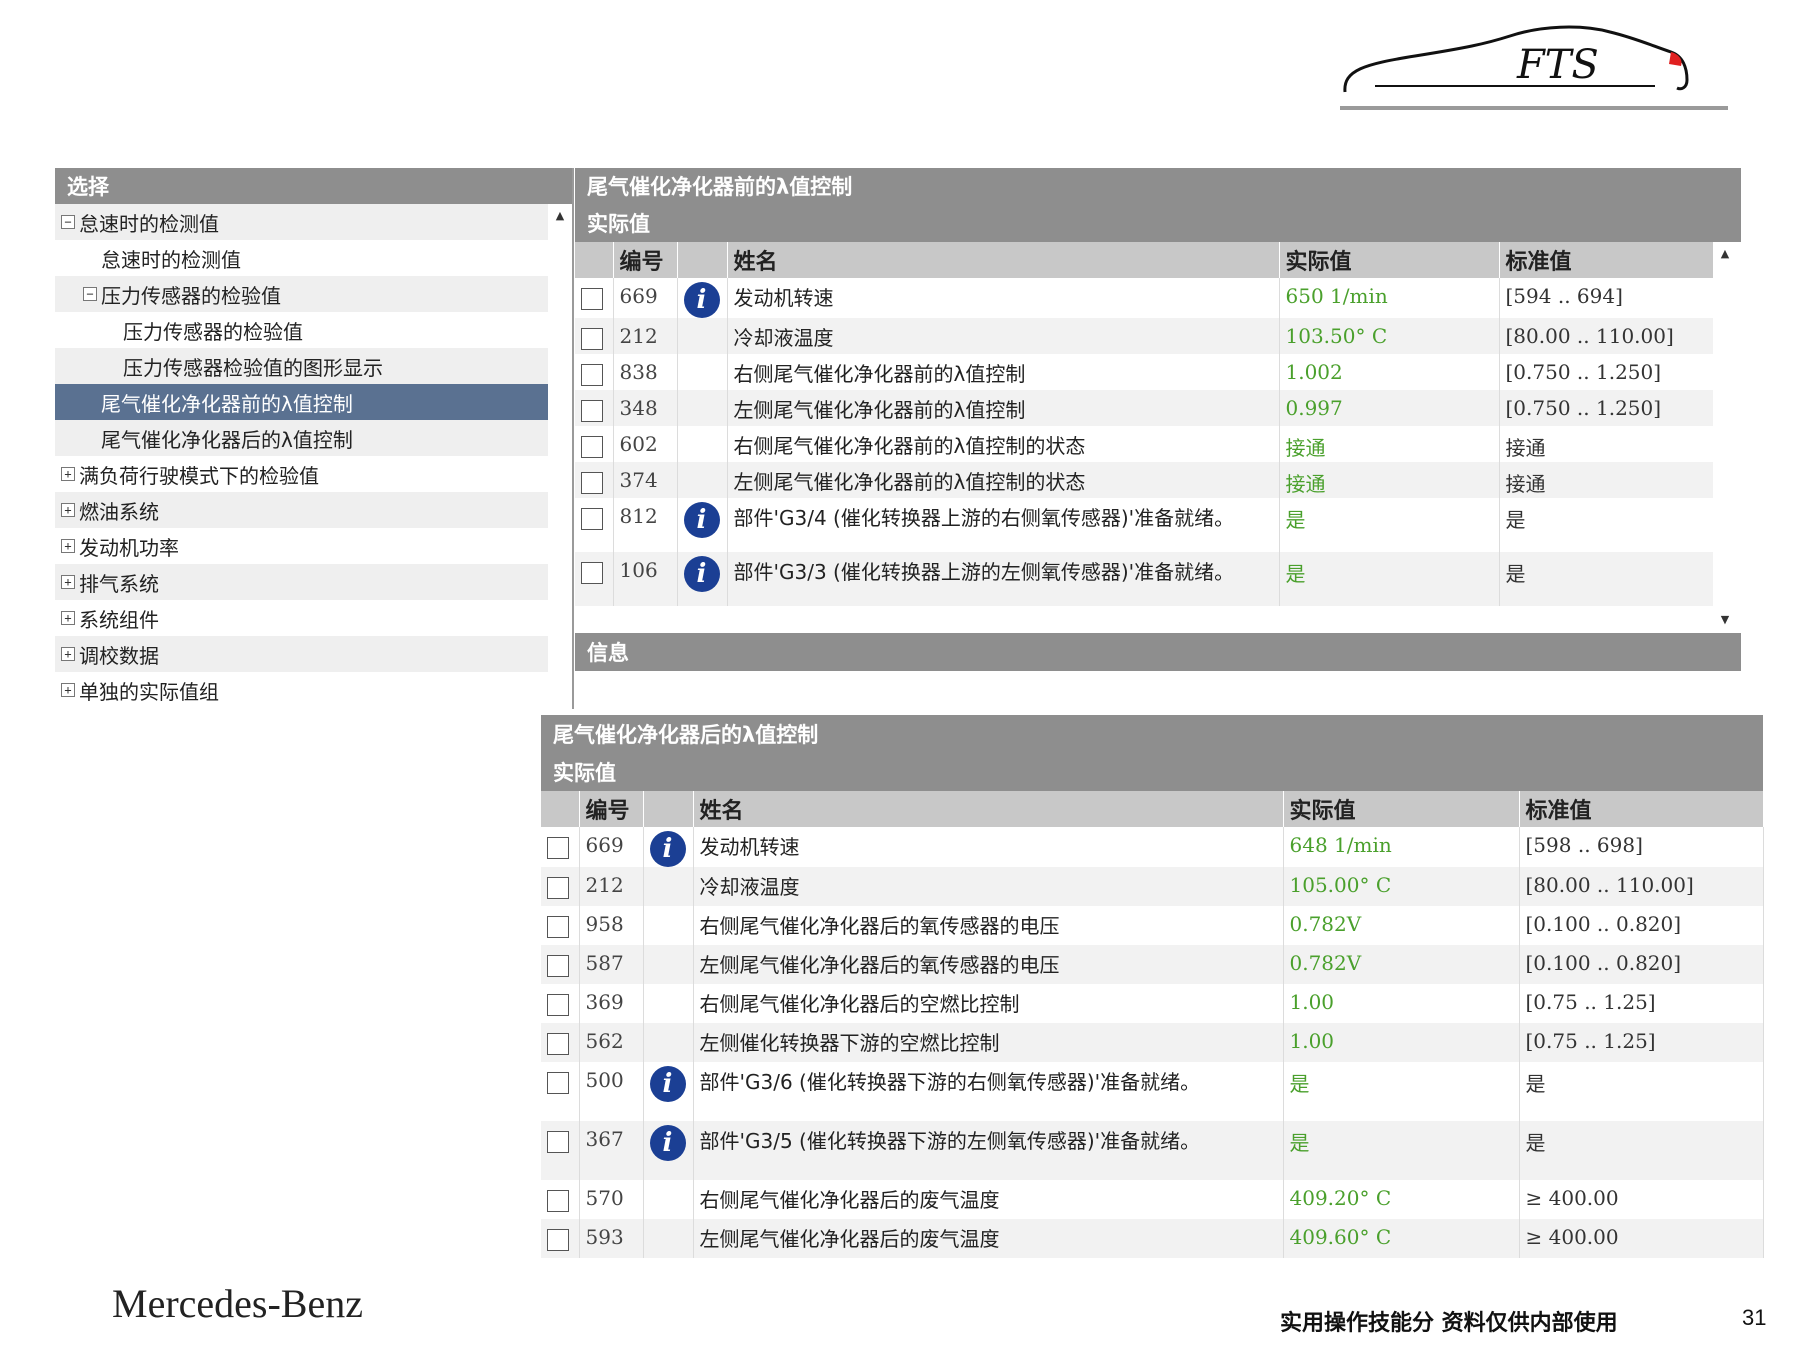 This screenshot has height=1350, width=1800. What do you see at coordinates (1152, 1091) in the screenshot?
I see `table-row: 500 i 部件'G3/6 (催化转换器下游的右侧氧传感器)'准备就绪。是是` at bounding box center [1152, 1091].